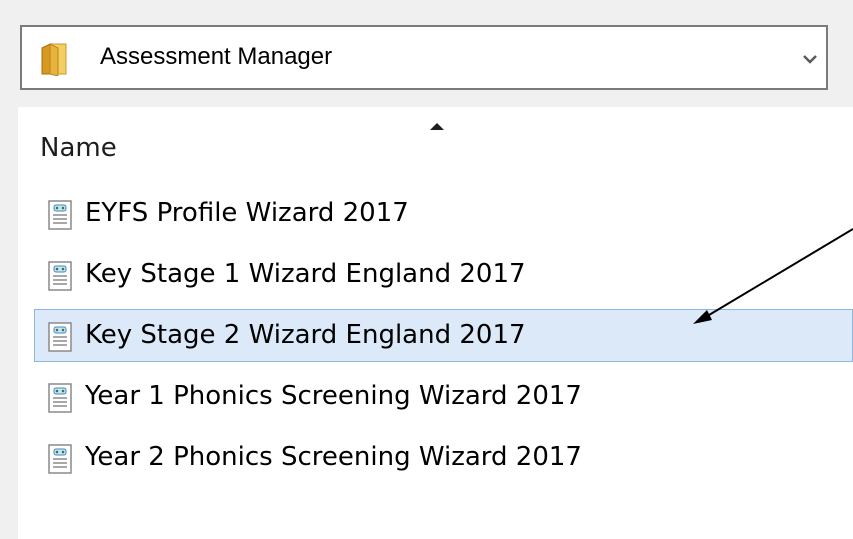  Describe the element at coordinates (333, 396) in the screenshot. I see `file-list-item-label: Year 1 Phonics Screening Wizard 2017` at that location.